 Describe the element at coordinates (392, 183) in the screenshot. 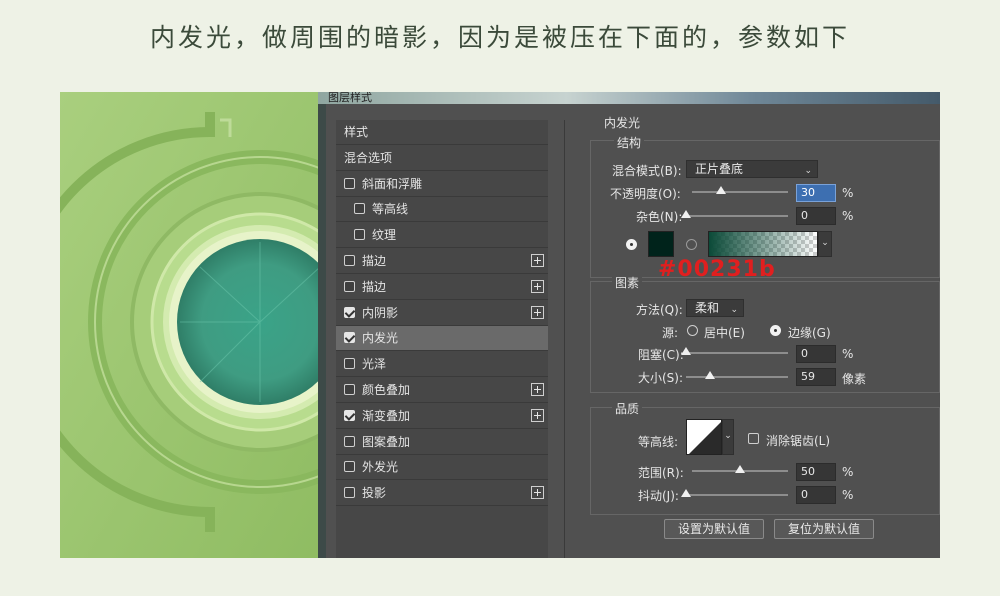

I see `style-label: 斜面和浮雕` at that location.